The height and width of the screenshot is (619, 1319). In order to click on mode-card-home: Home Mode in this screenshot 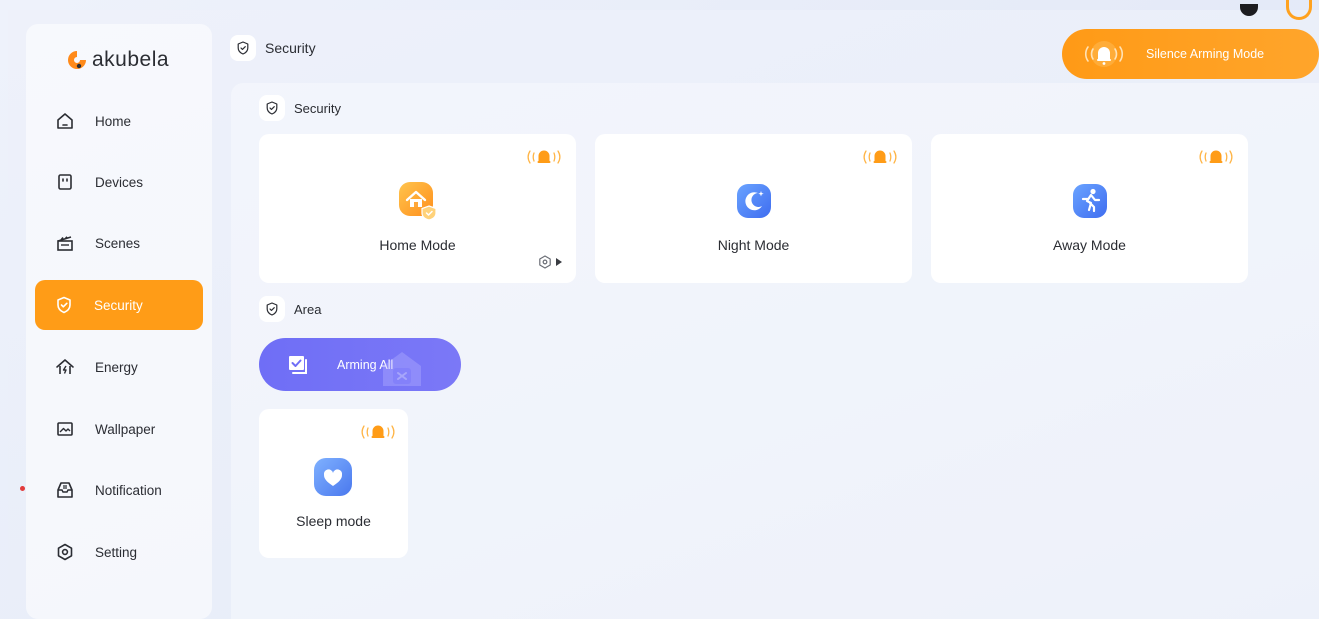, I will do `click(417, 208)`.